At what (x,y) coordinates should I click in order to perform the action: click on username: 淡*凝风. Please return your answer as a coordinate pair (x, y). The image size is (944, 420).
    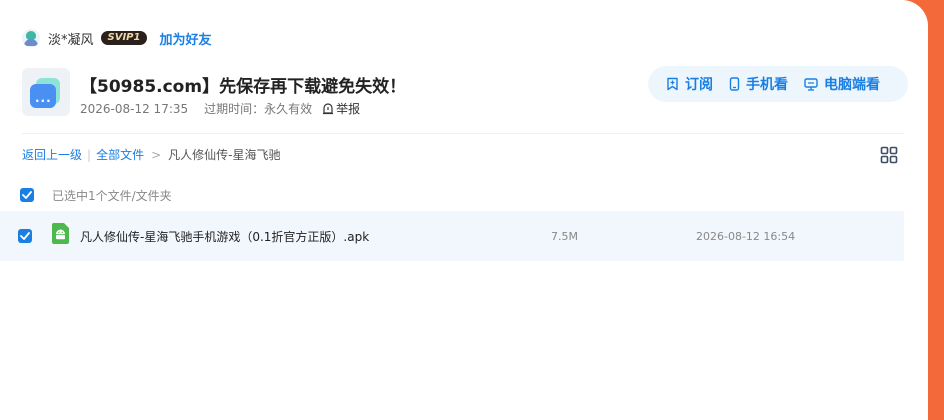
    Looking at the image, I should click on (71, 40).